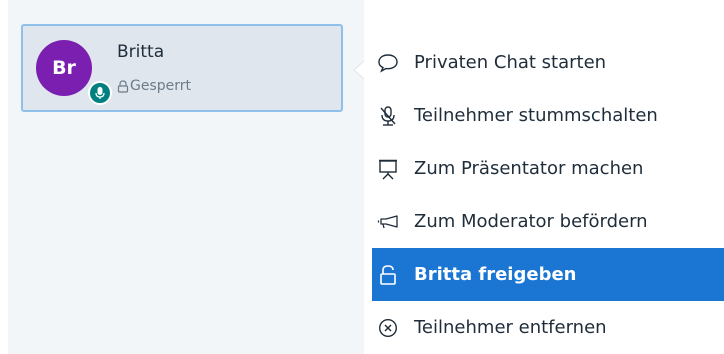 The image size is (724, 354). I want to click on menu-item-label: Teilnehmer entfernen, so click(510, 327).